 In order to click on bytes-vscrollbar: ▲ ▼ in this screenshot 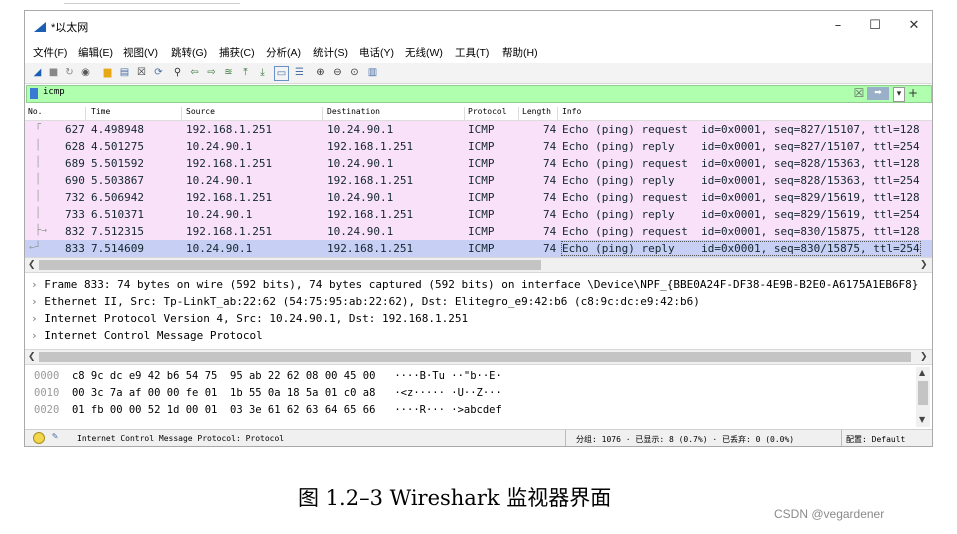, I will do `click(923, 397)`.